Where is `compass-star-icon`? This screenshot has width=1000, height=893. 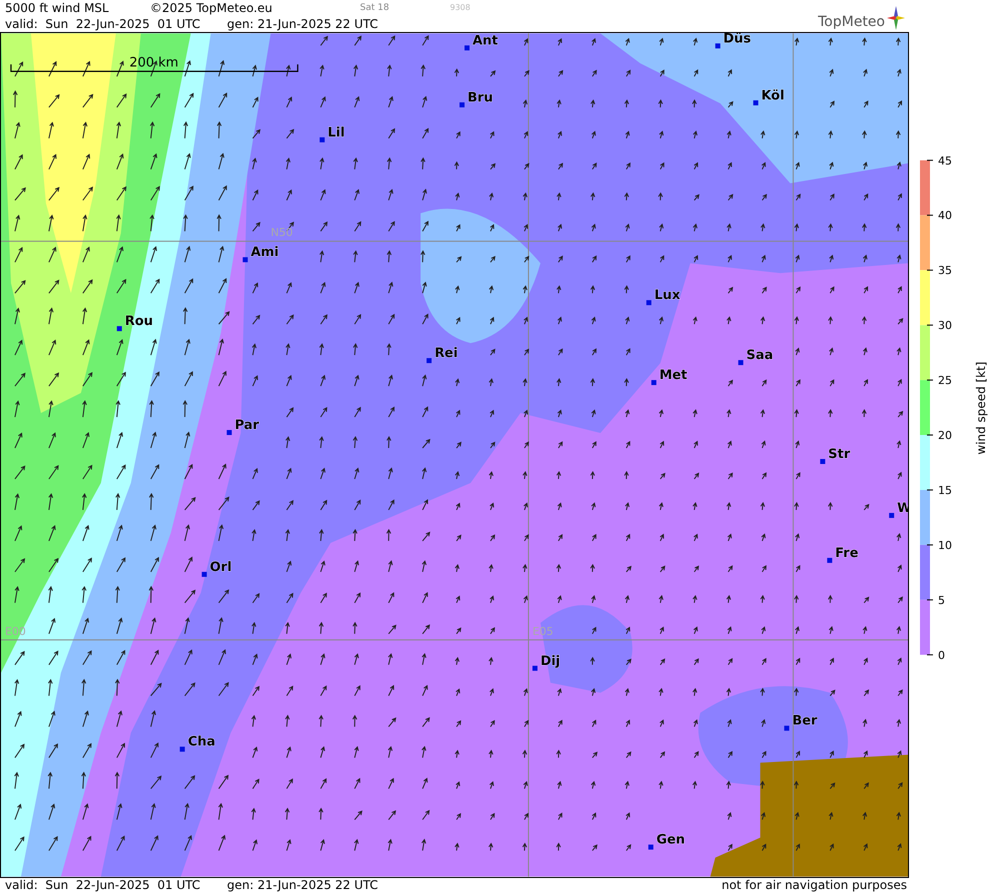 compass-star-icon is located at coordinates (896, 18).